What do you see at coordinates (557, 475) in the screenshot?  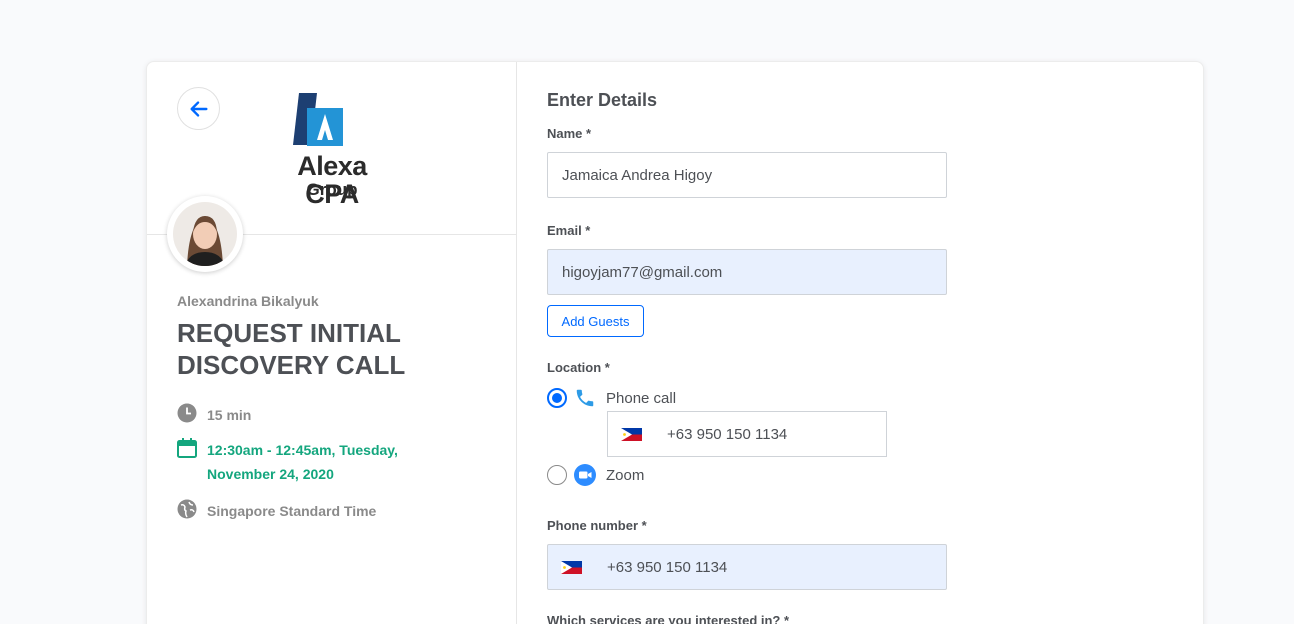 I see `zoom-radio` at bounding box center [557, 475].